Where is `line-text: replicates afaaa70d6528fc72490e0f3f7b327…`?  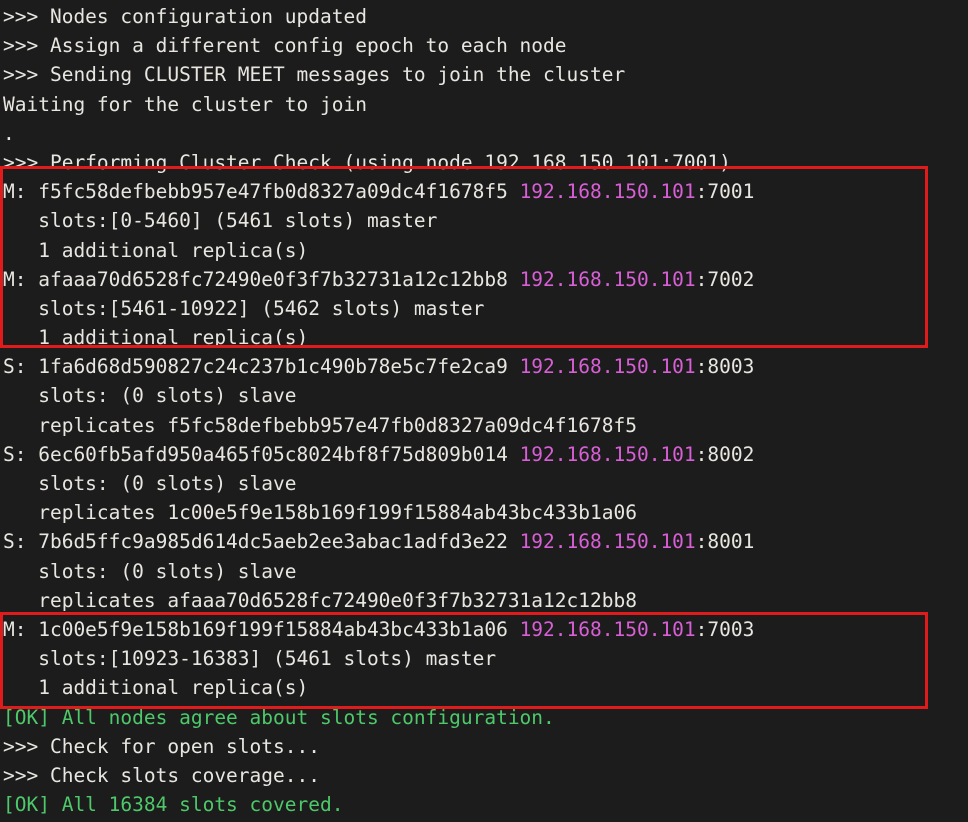
line-text: replicates afaaa70d6528fc72490e0f3f7b327… is located at coordinates (320, 600).